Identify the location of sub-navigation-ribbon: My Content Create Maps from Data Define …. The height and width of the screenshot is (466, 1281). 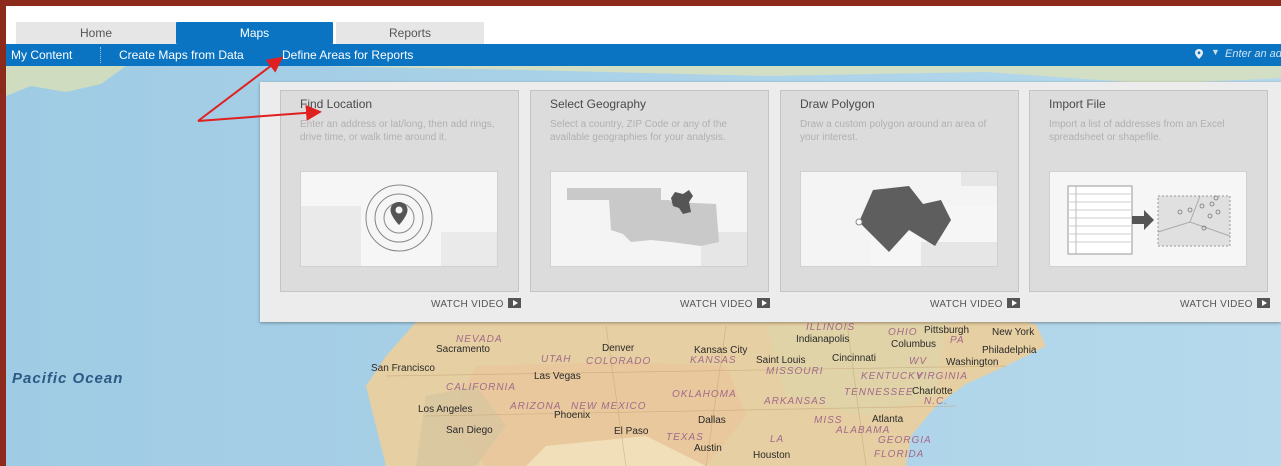
(643, 55).